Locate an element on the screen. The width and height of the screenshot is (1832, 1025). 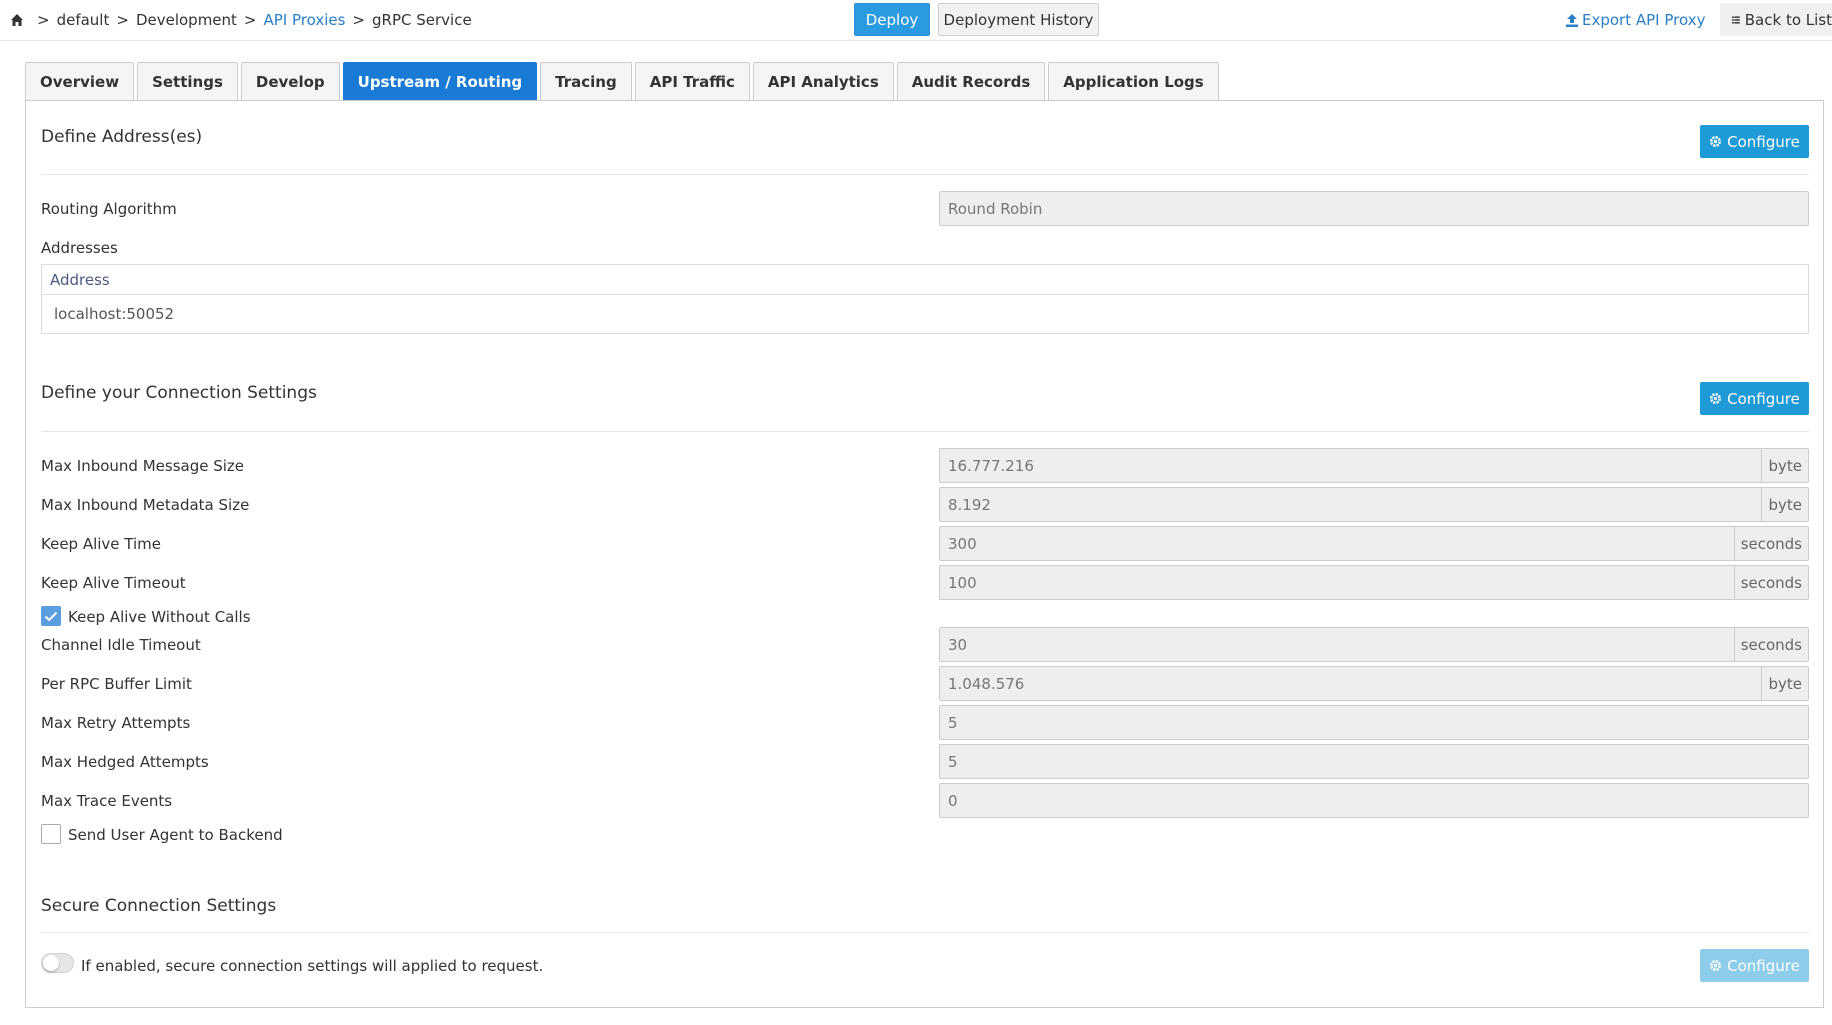
tab-audit-records: Audit Records is located at coordinates (971, 81).